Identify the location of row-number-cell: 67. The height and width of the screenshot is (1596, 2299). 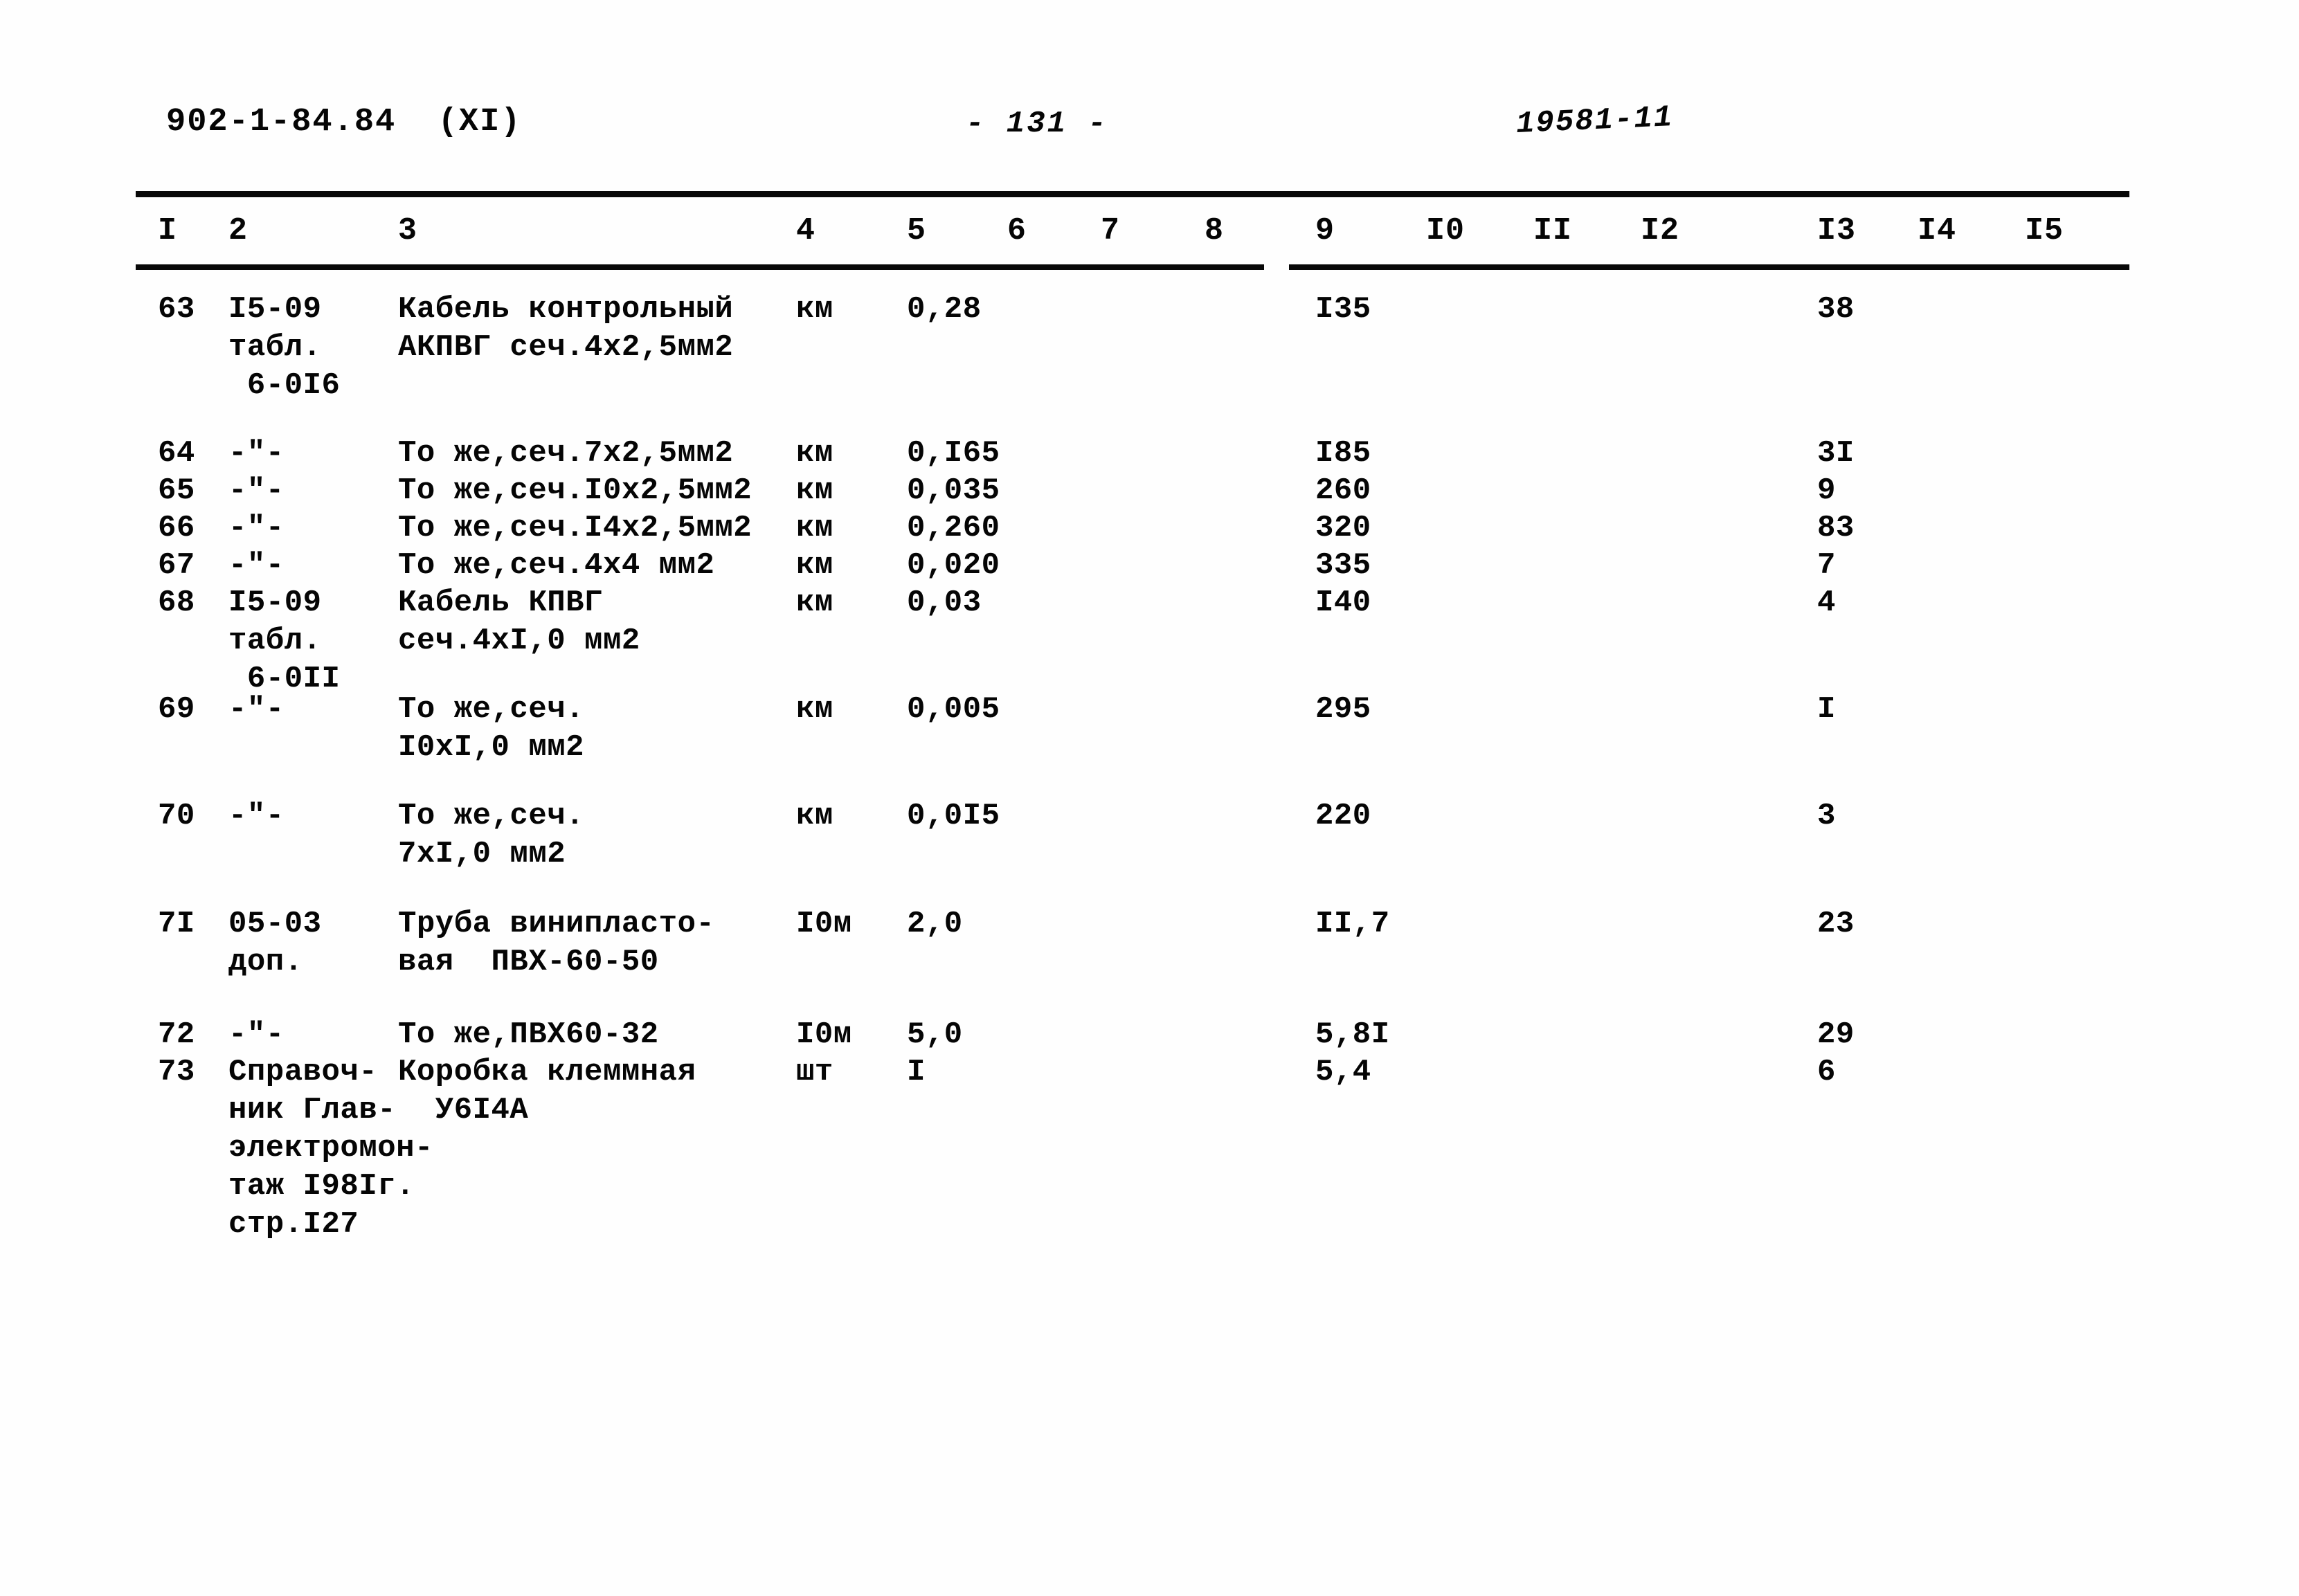
(176, 565).